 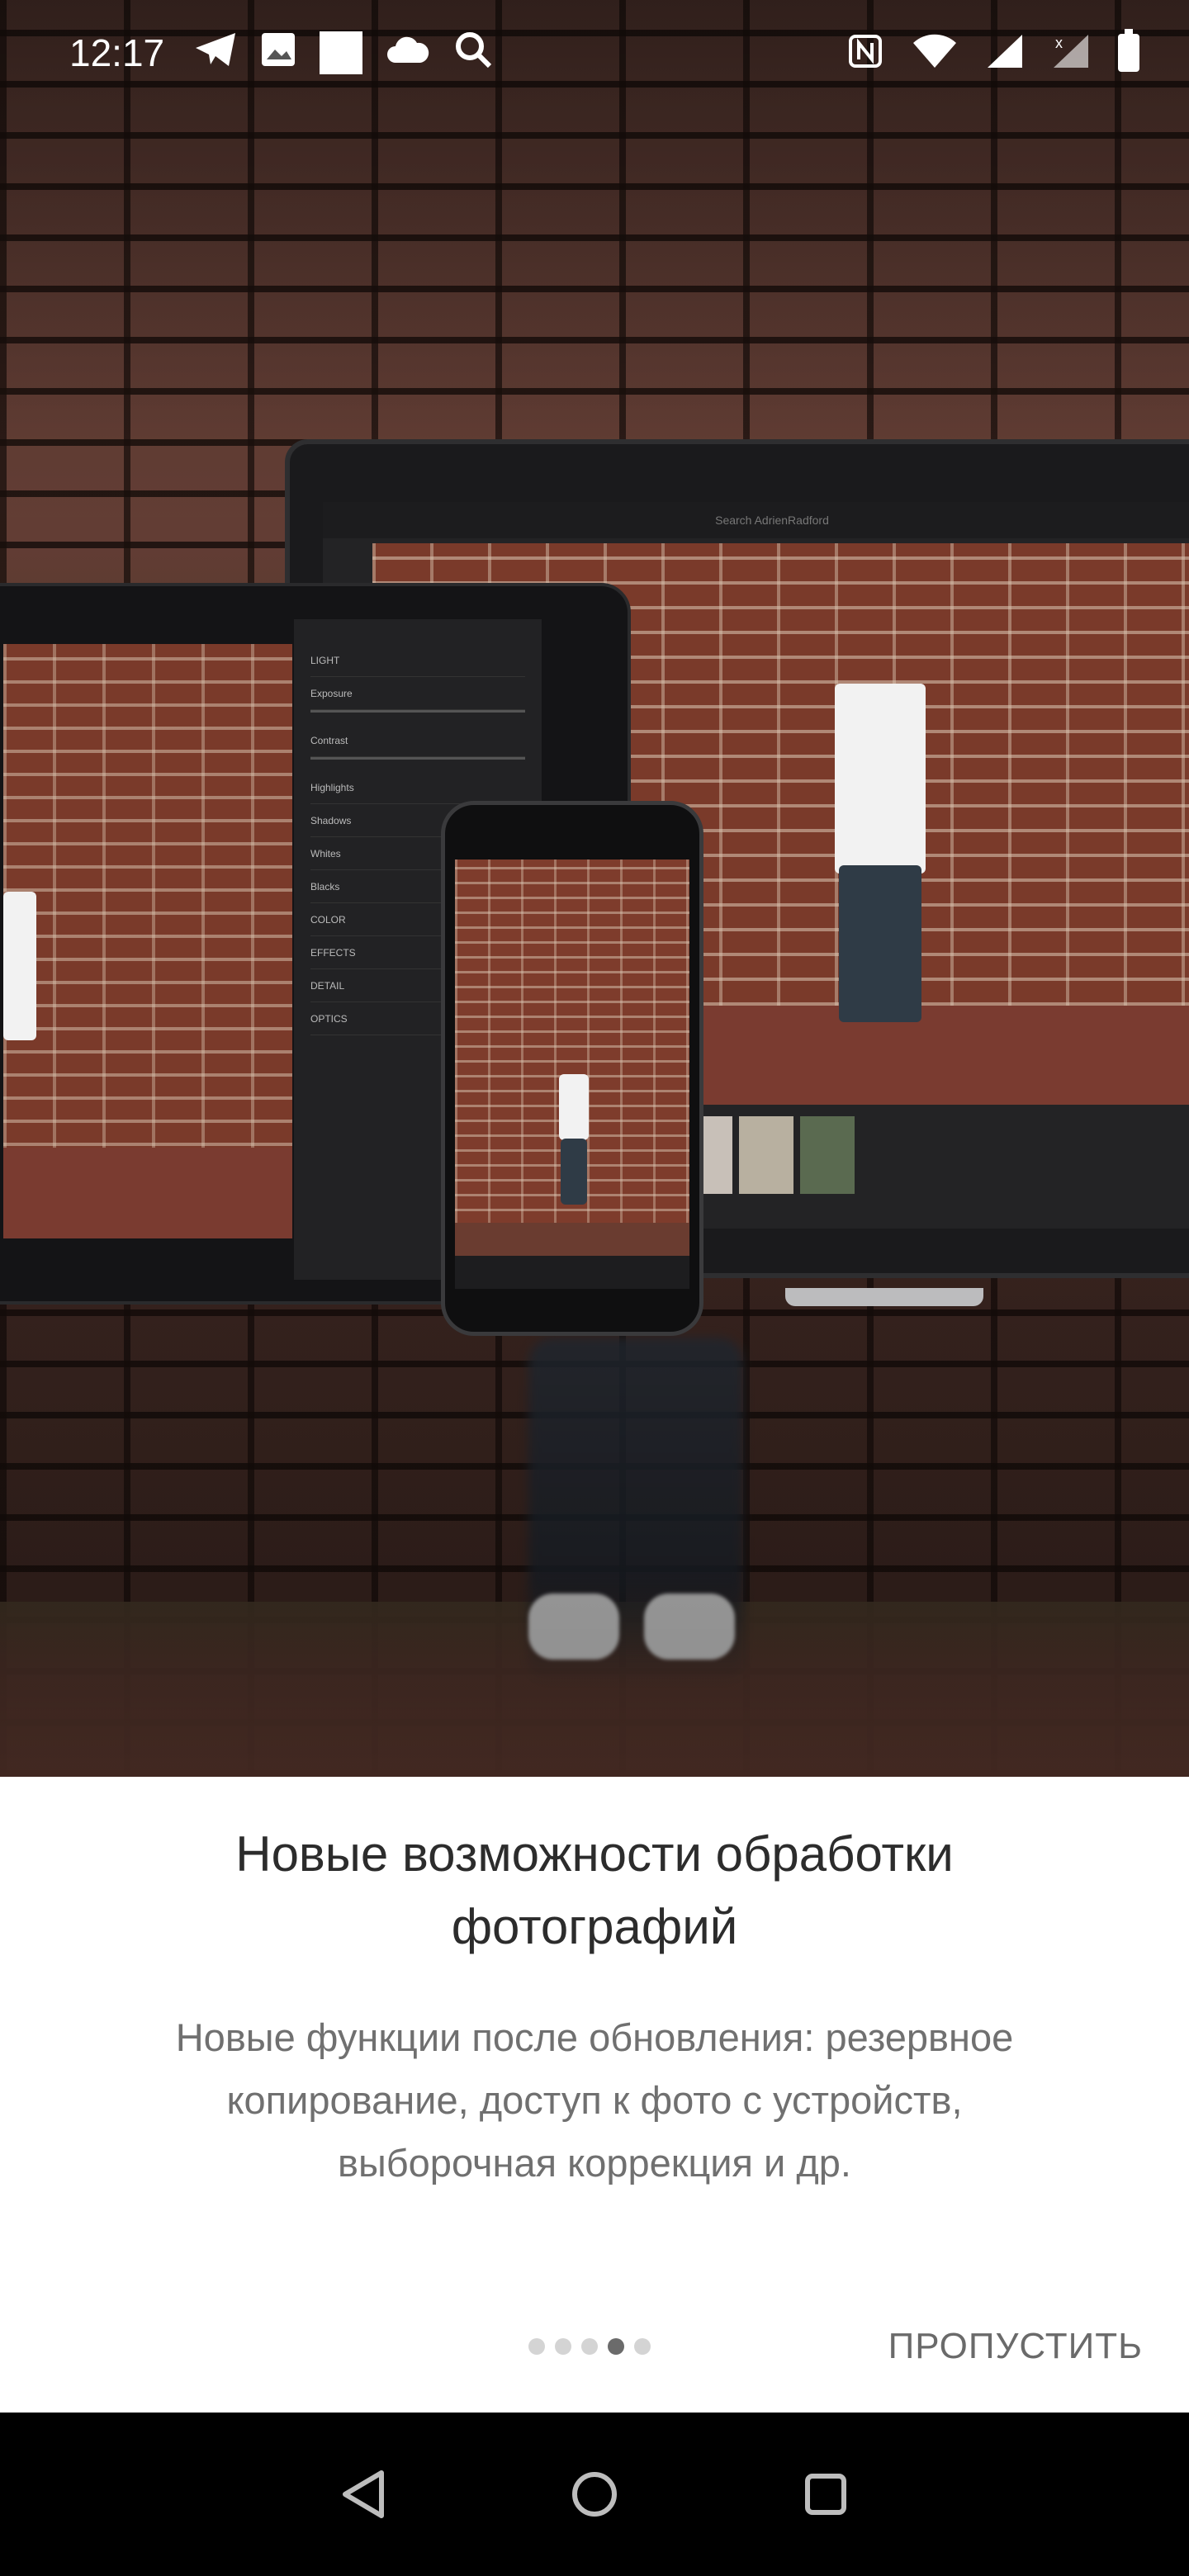 I want to click on nfc-icon, so click(x=865, y=53).